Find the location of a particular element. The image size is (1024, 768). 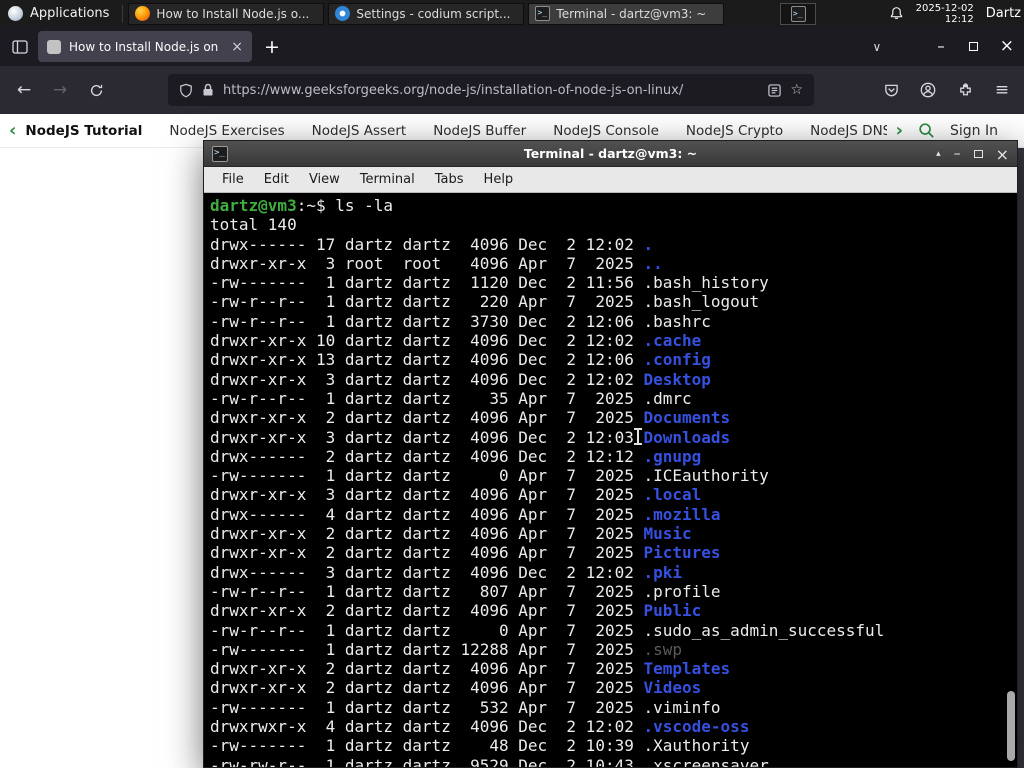

nav-scroll-left-icon: ‹ is located at coordinates (12, 130).